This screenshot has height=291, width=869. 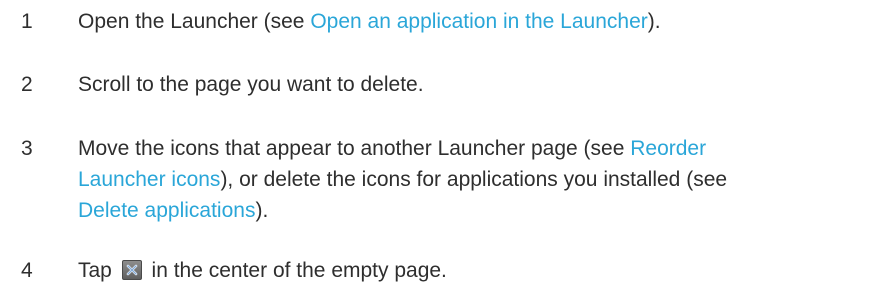 What do you see at coordinates (149, 179) in the screenshot?
I see `link-text-segment: Launcher icons` at bounding box center [149, 179].